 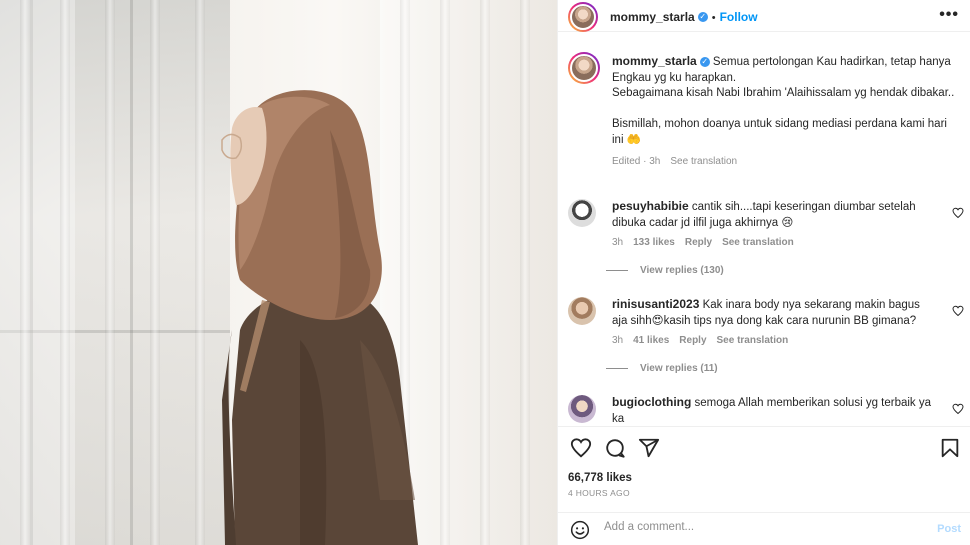 I want to click on comment-bubble-icon, so click(x=615, y=448).